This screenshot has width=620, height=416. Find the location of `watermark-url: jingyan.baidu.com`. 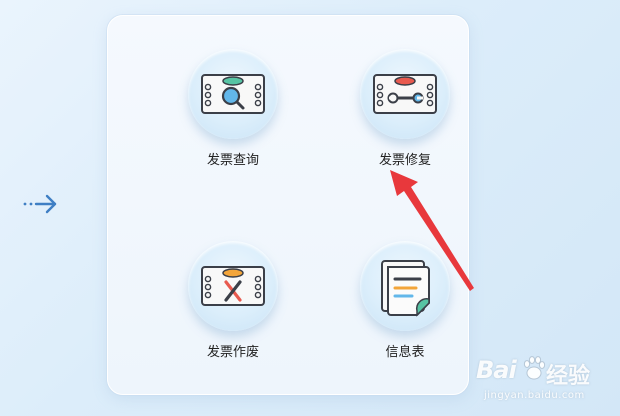

watermark-url: jingyan.baidu.com is located at coordinates (534, 395).